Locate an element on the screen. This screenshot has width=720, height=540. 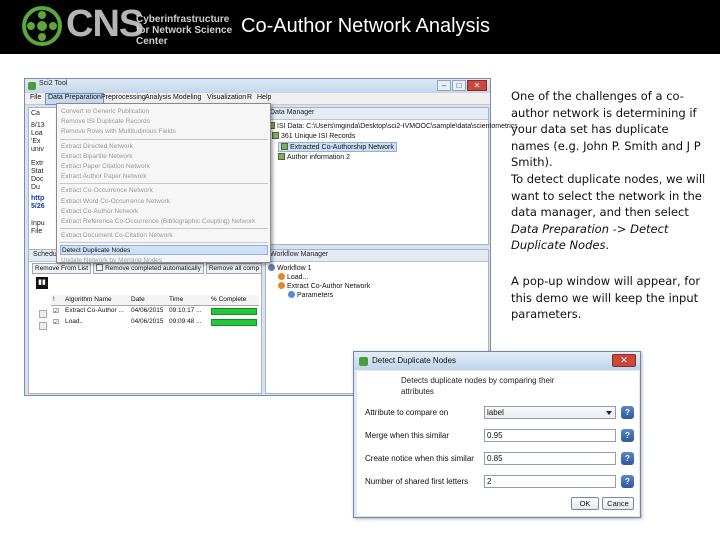
menu-item-extract-directed-network: Extract Directed Network is located at coordinates (164, 147).